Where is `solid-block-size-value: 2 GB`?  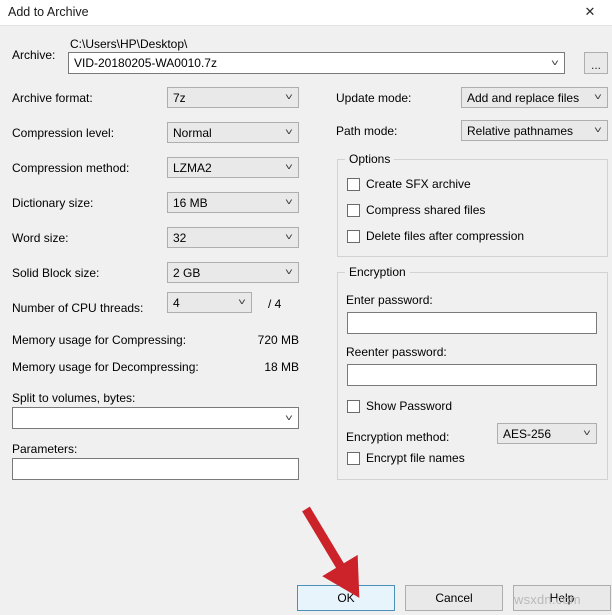
solid-block-size-value: 2 GB is located at coordinates (187, 272).